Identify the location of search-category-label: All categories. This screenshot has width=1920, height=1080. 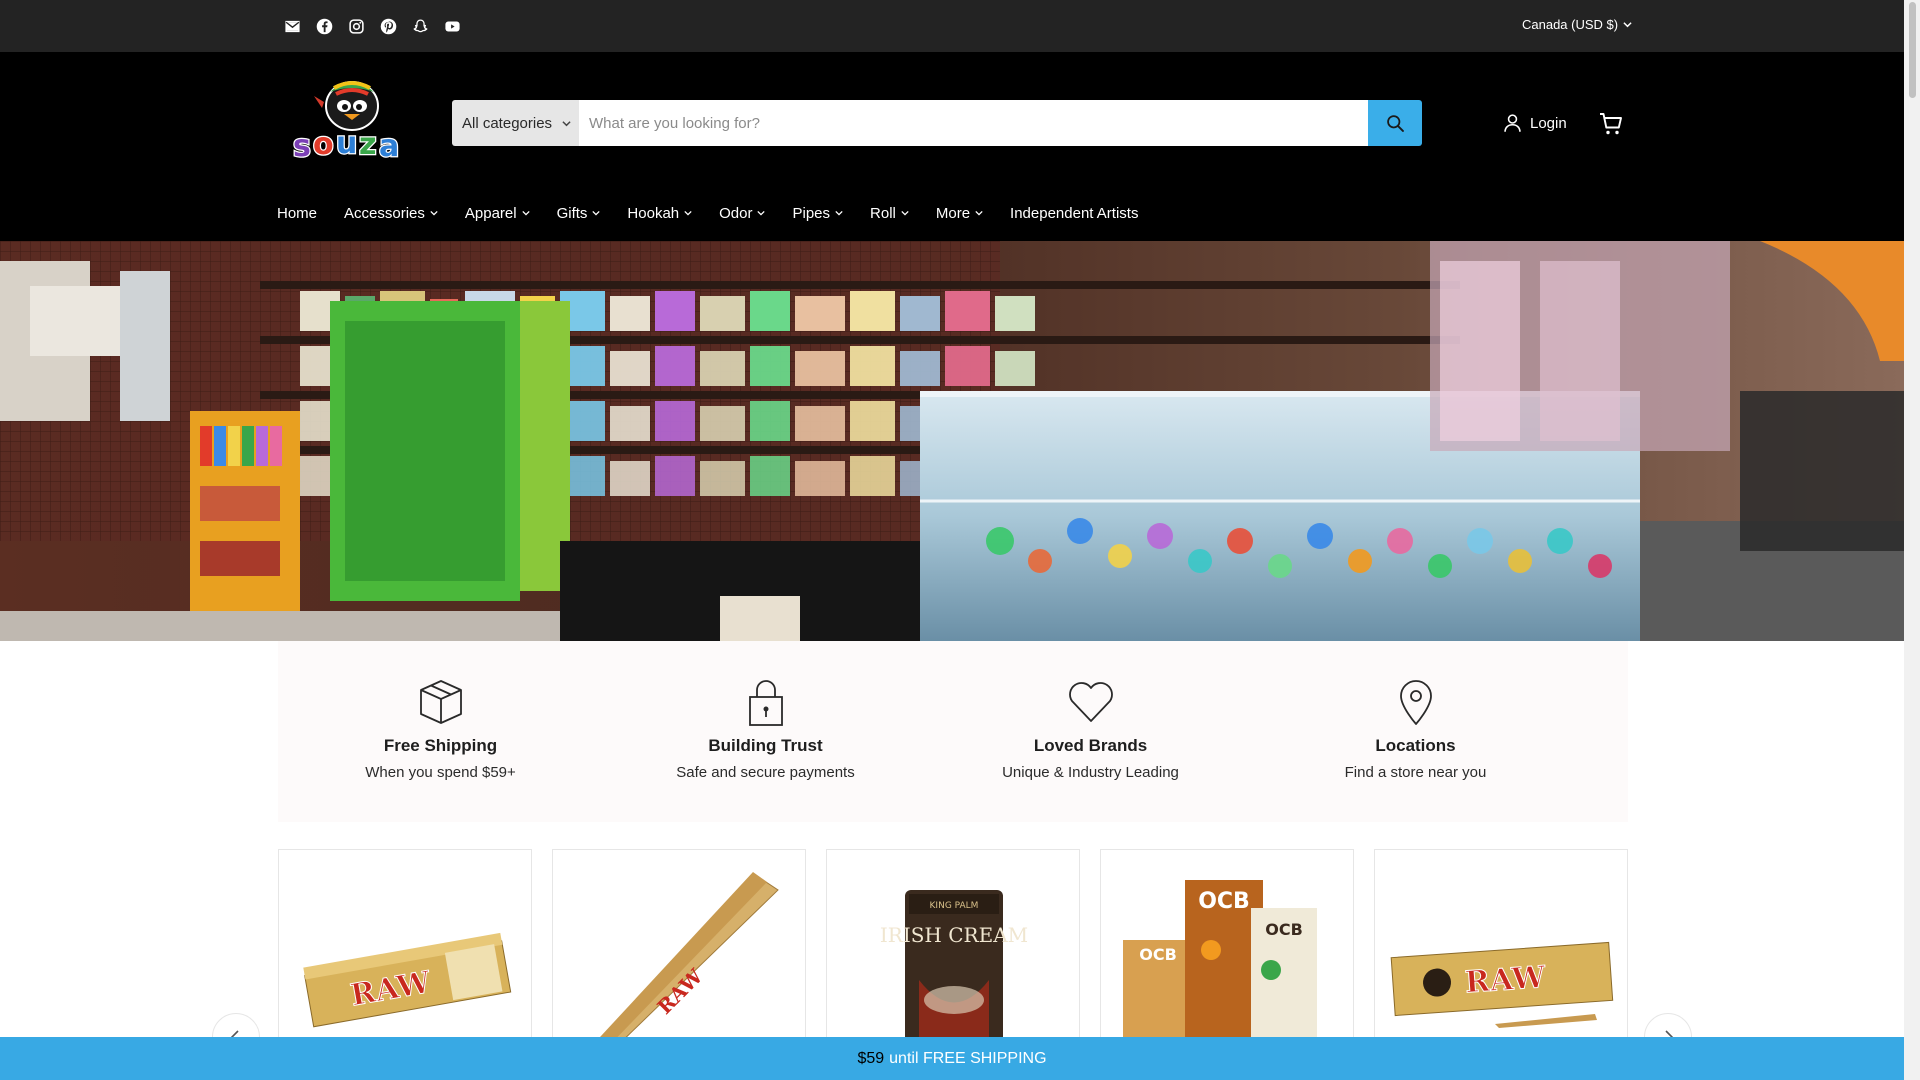
(507, 123).